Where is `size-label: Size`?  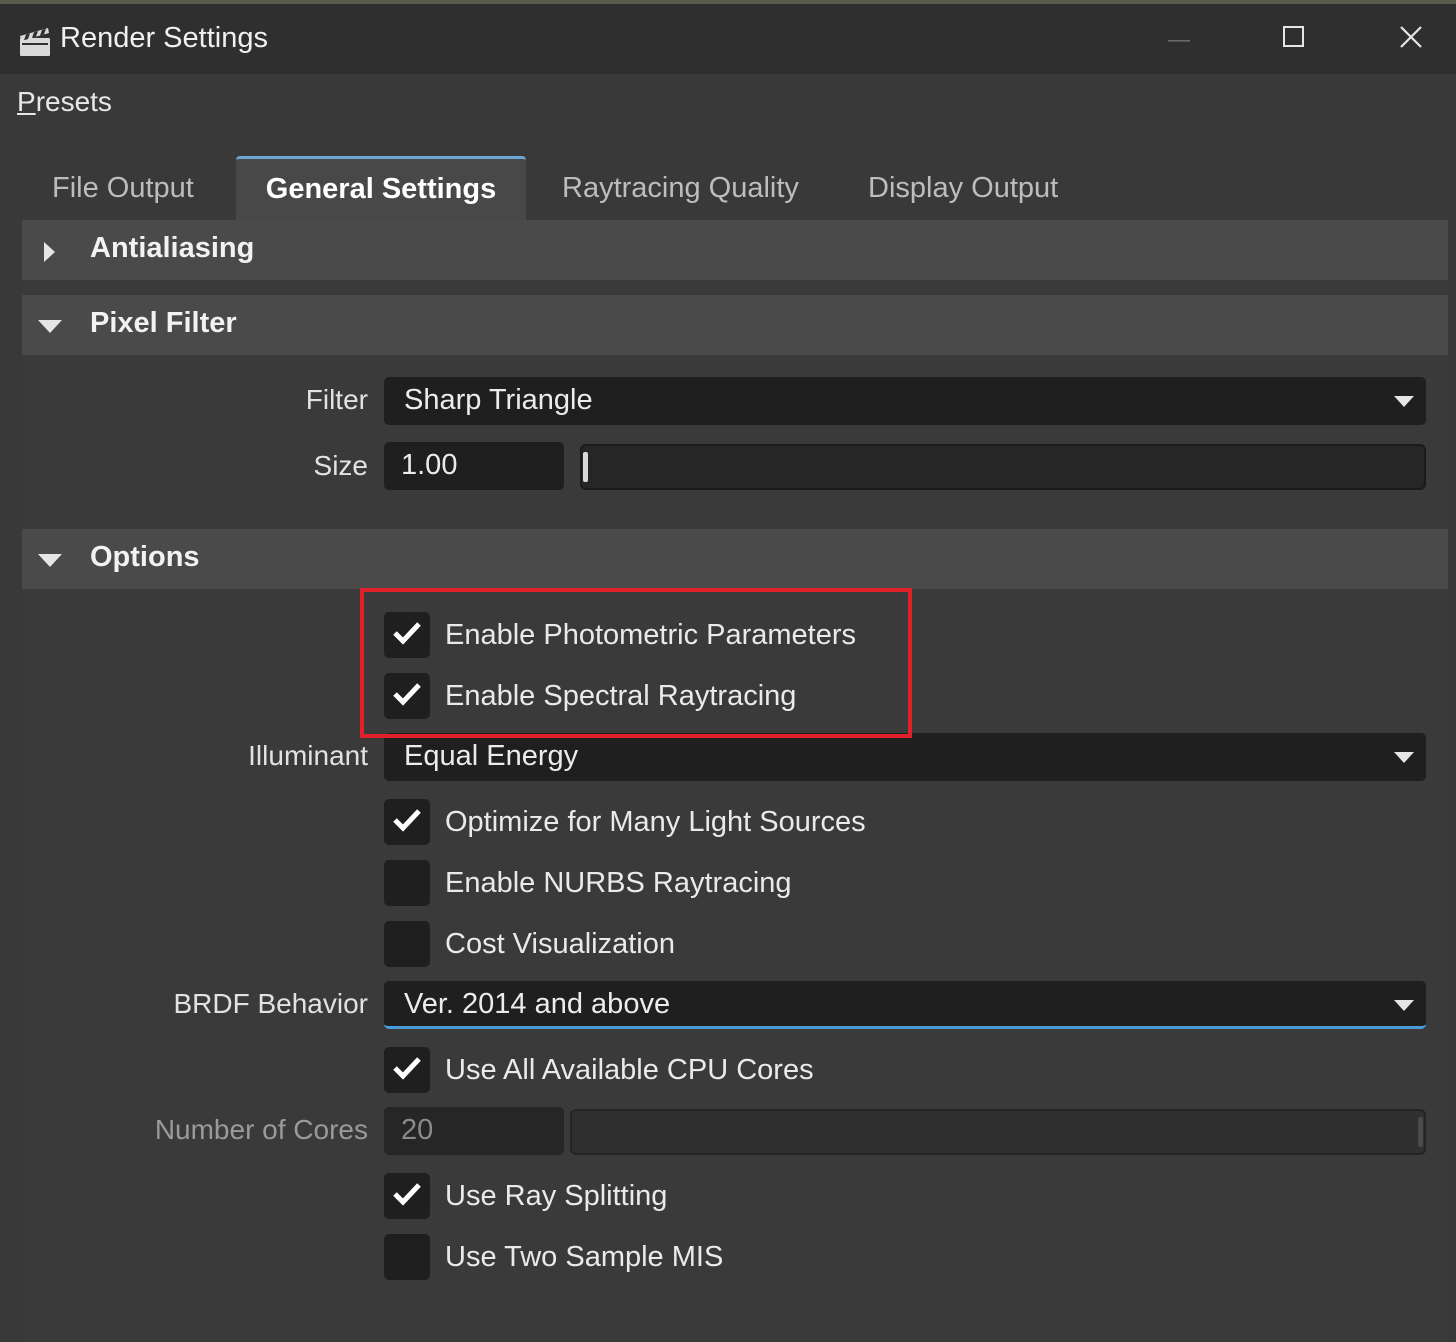
size-label: Size is located at coordinates (340, 465).